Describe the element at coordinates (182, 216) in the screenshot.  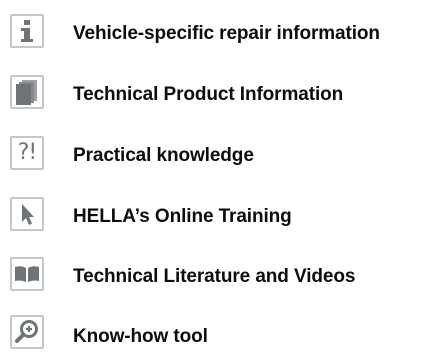
I see `menu-item-label: HELLA’s Online Training` at that location.